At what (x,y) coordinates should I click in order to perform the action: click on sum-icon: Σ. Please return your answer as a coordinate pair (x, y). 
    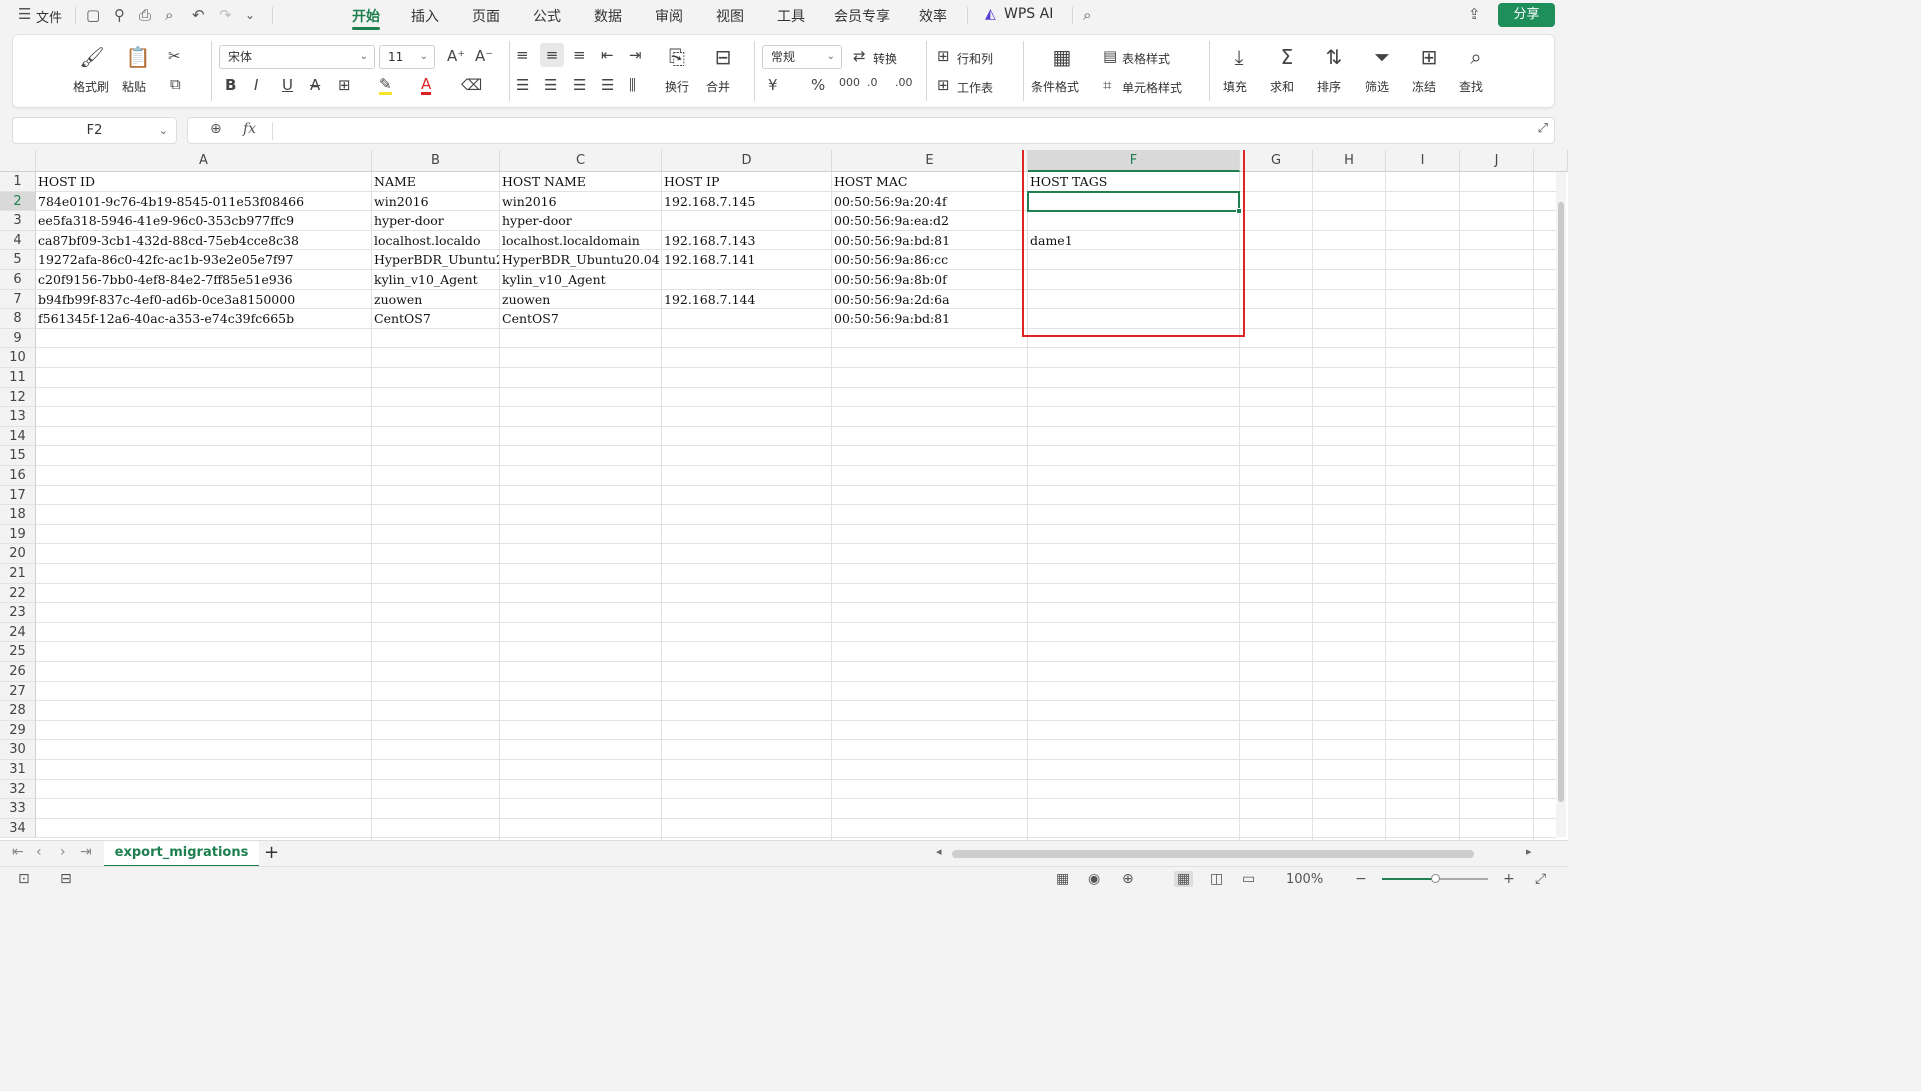
    Looking at the image, I should click on (1287, 57).